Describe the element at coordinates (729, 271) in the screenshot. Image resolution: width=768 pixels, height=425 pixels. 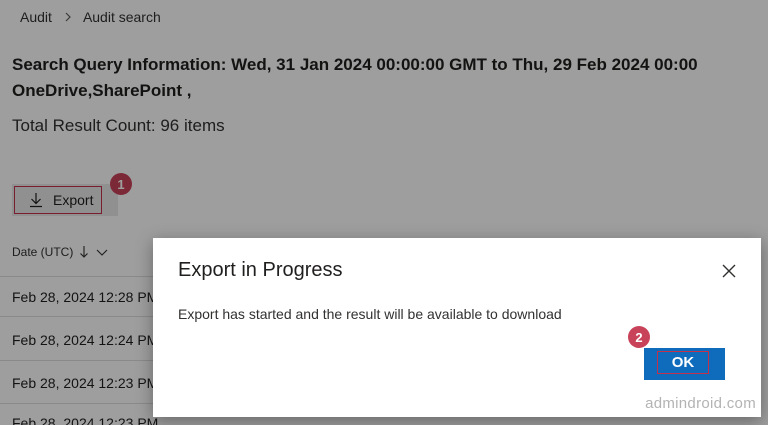
I see `close-icon` at that location.